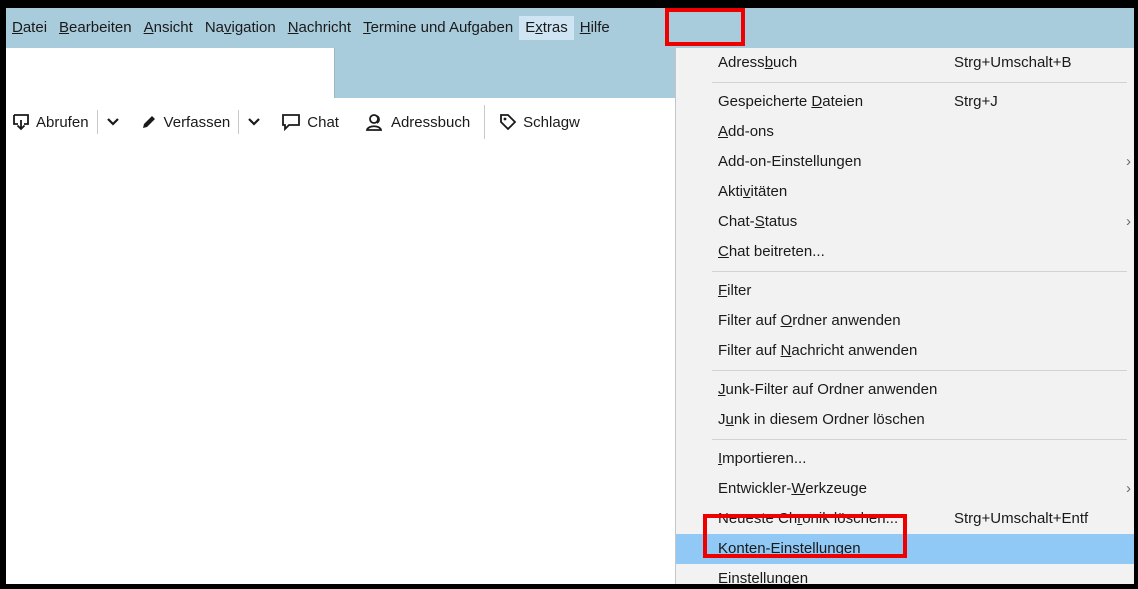 This screenshot has width=1138, height=589. Describe the element at coordinates (723, 577) in the screenshot. I see `menu-item-label-key: E` at that location.